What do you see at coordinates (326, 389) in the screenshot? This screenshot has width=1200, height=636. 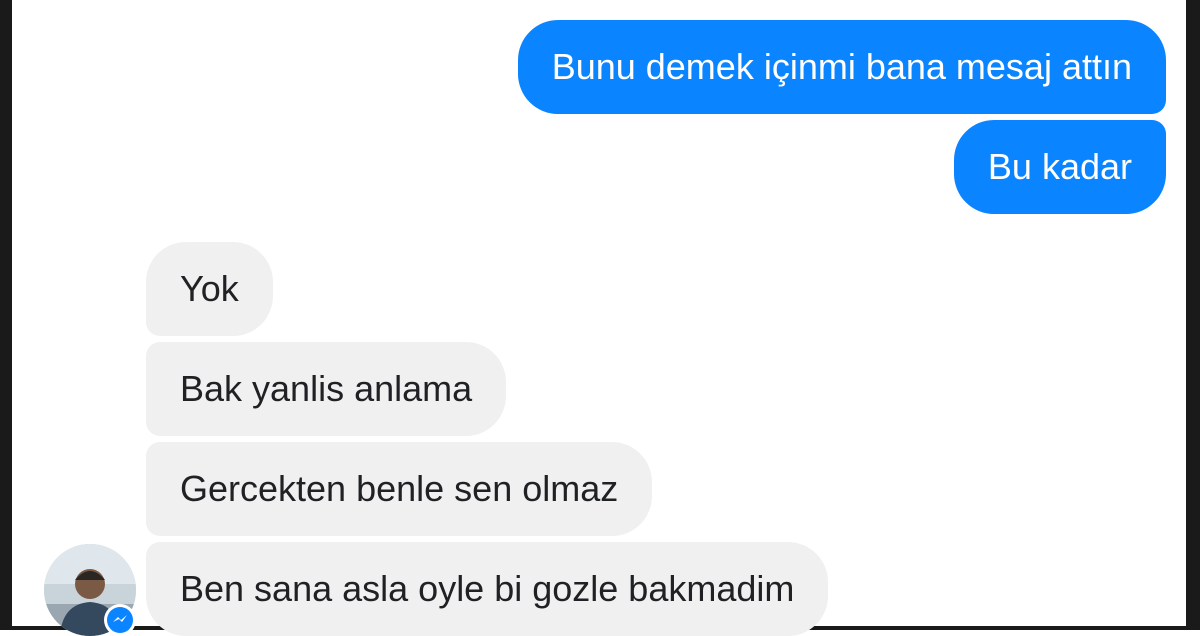 I see `received-message-2: Bak yanlis anlama` at bounding box center [326, 389].